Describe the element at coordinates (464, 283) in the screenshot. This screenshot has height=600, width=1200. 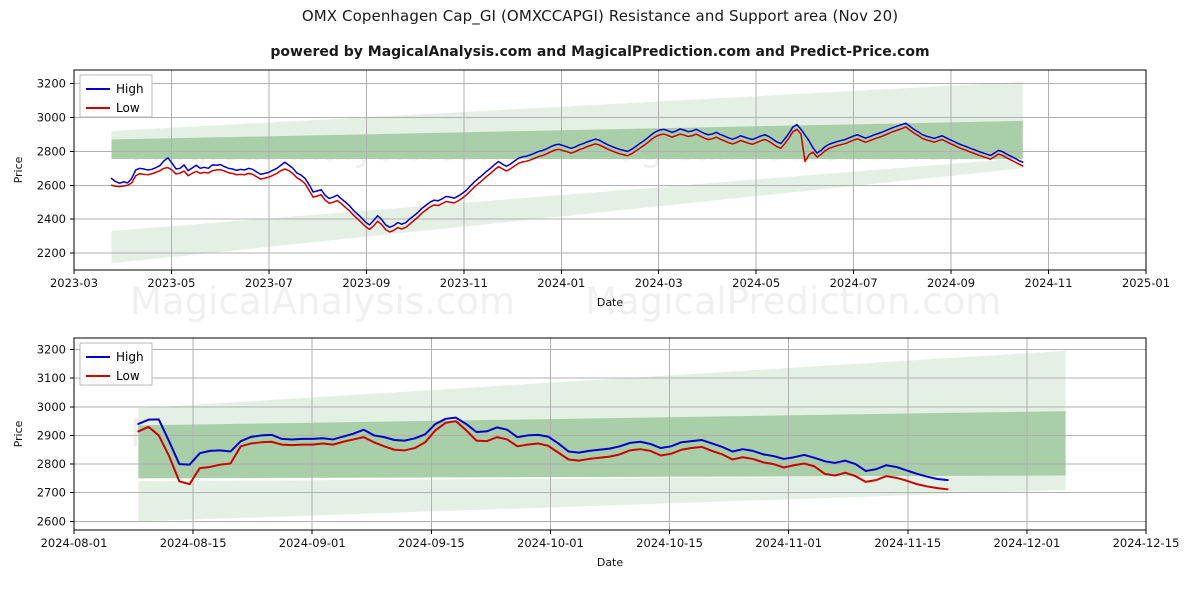
I see `x-tick-label: 2023-11` at that location.